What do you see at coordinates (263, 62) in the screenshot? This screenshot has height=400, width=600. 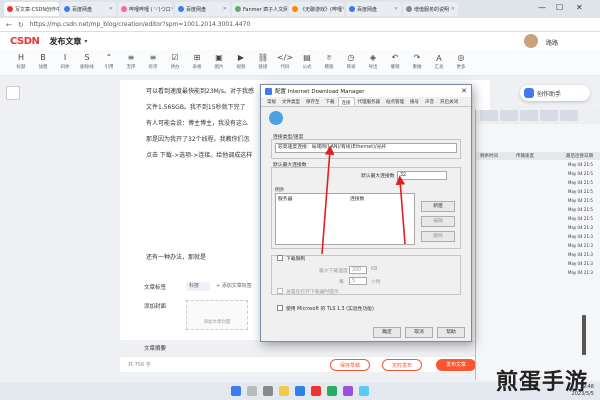 I see `toolbar-button: ⛓ 链接` at bounding box center [263, 62].